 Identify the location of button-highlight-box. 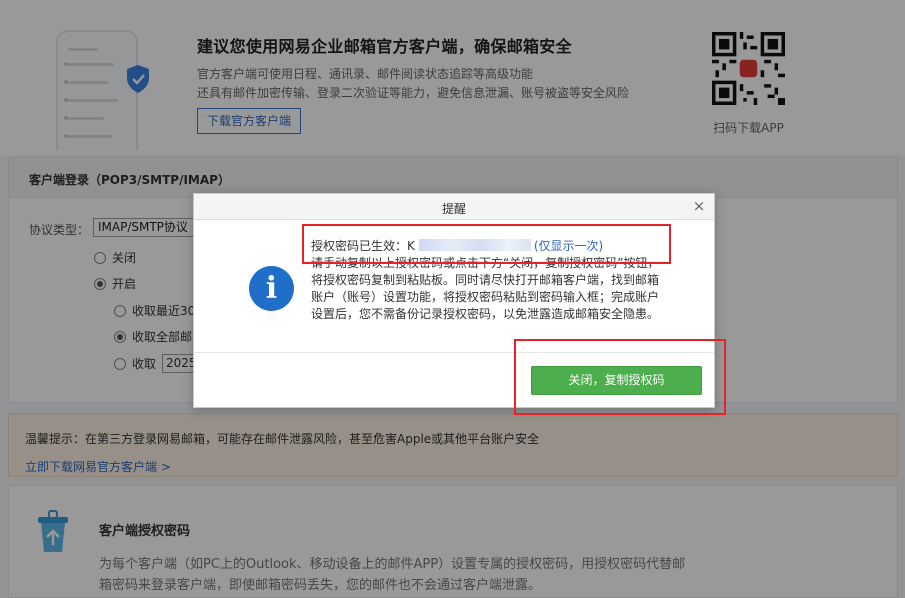
(620, 377).